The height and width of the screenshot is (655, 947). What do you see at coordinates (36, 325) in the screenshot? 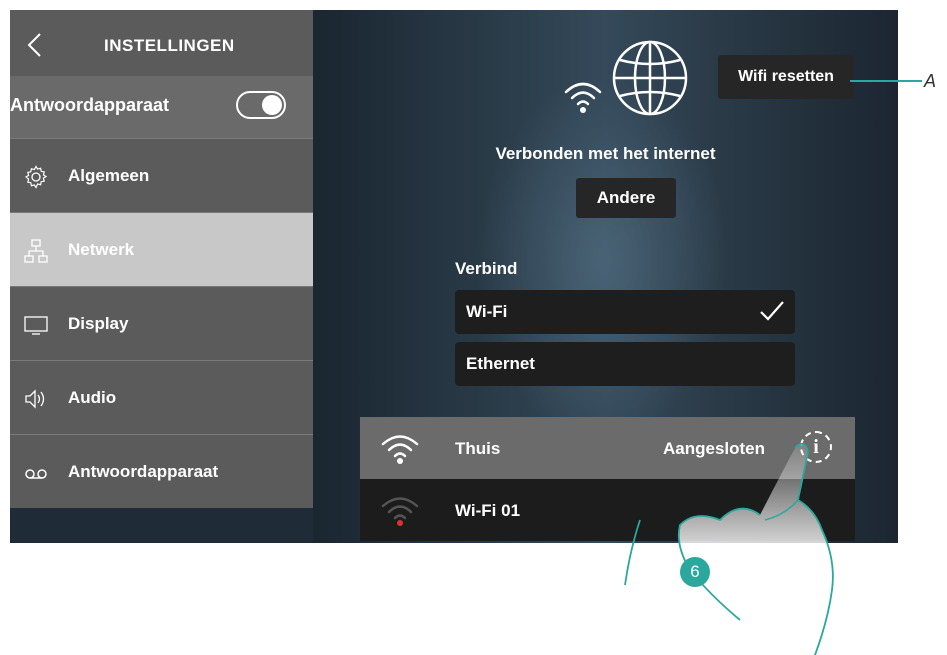
I see `display-icon` at bounding box center [36, 325].